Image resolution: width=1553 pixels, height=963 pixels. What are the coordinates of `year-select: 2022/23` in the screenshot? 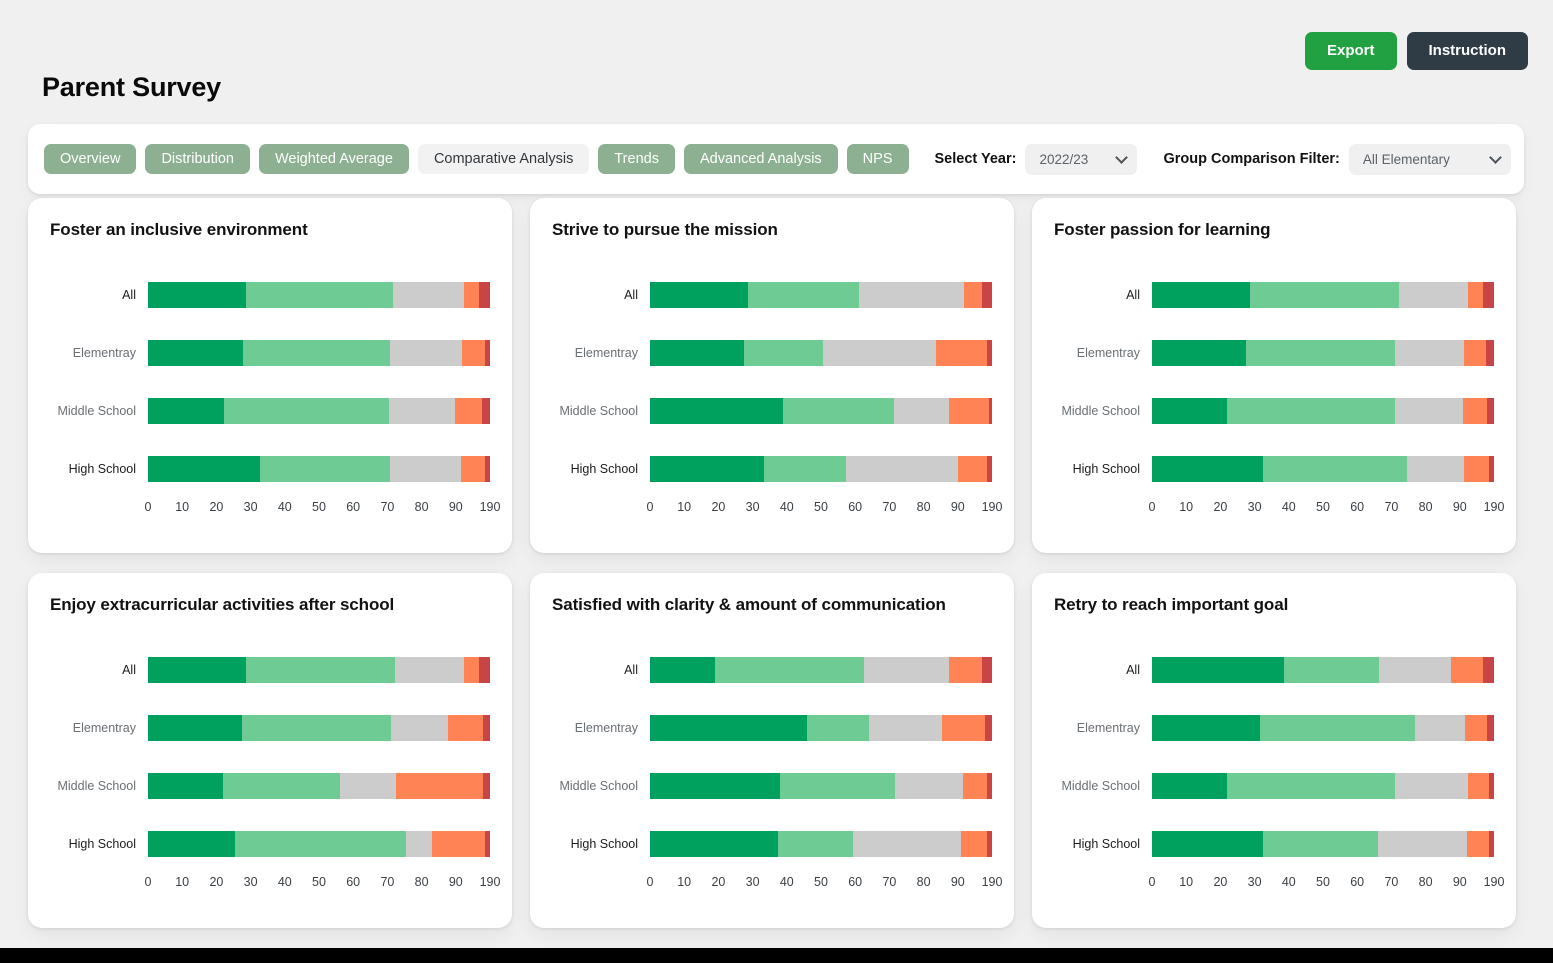 It's located at (1081, 159).